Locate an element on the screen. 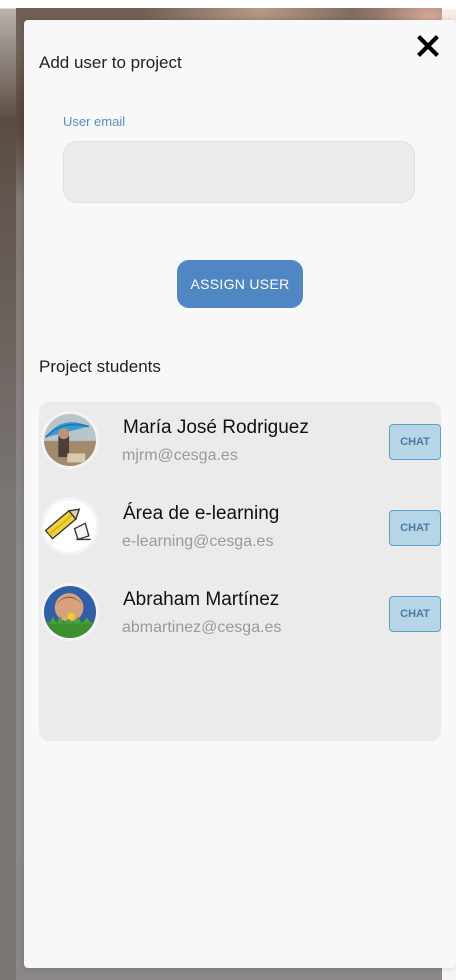 This screenshot has width=456, height=980. student-name: Abraham Martínez is located at coordinates (201, 599).